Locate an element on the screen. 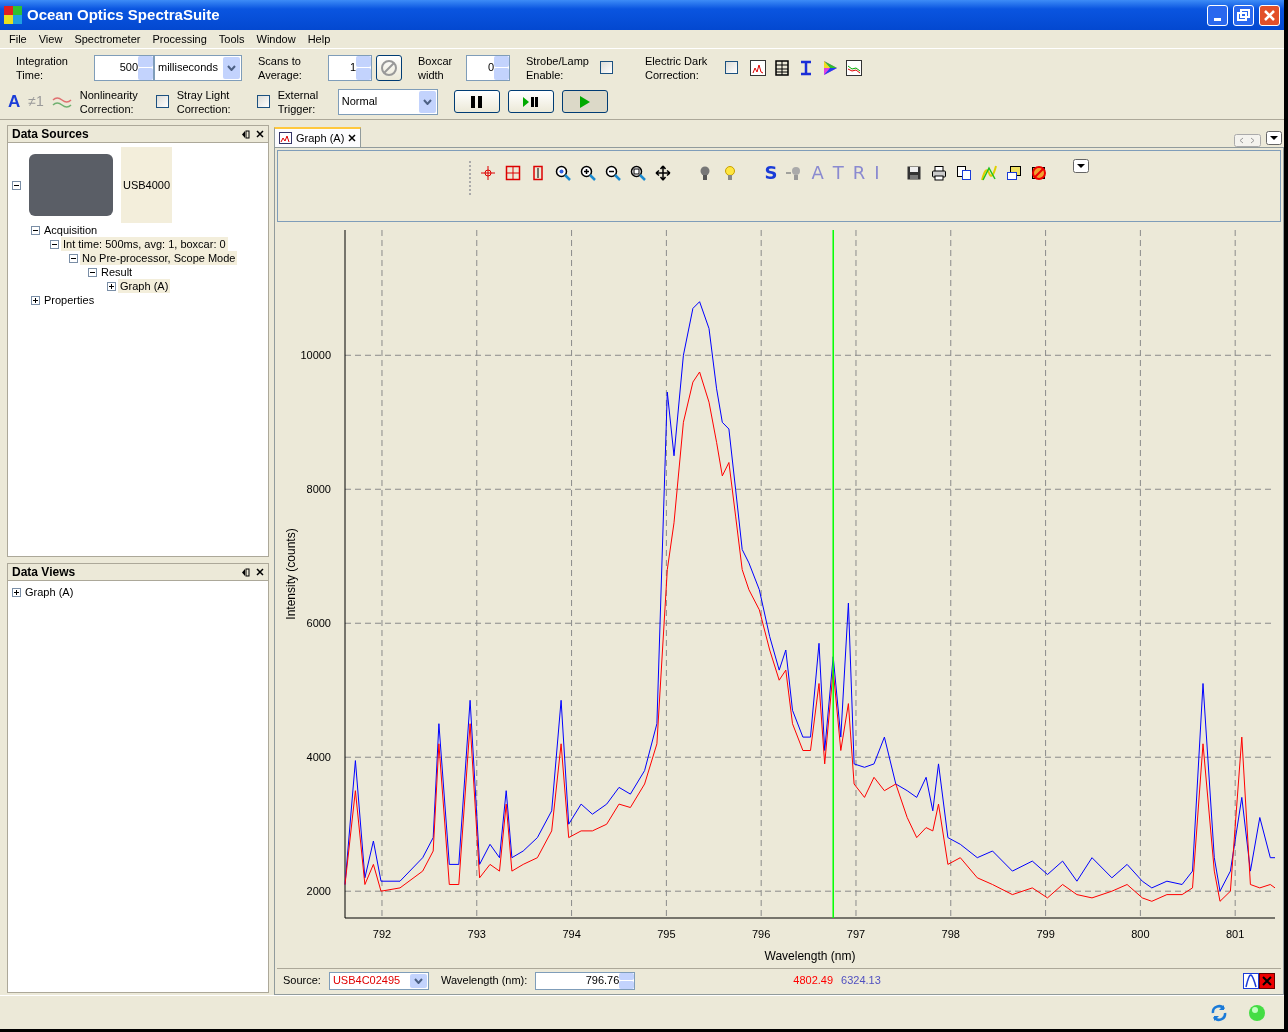 This screenshot has height=1032, width=1288. minimize-icon is located at coordinates (1217, 19).